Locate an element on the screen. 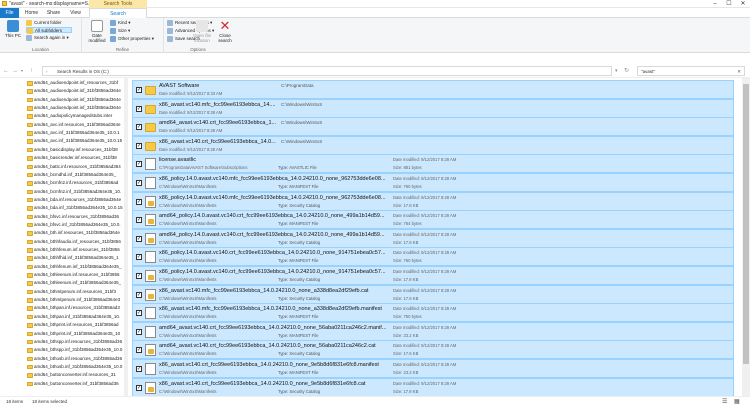 This screenshot has width=750, height=407. nav-folder-item: amd64_bthleenum.inf.resources_31bf3856 is located at coordinates (75, 275).